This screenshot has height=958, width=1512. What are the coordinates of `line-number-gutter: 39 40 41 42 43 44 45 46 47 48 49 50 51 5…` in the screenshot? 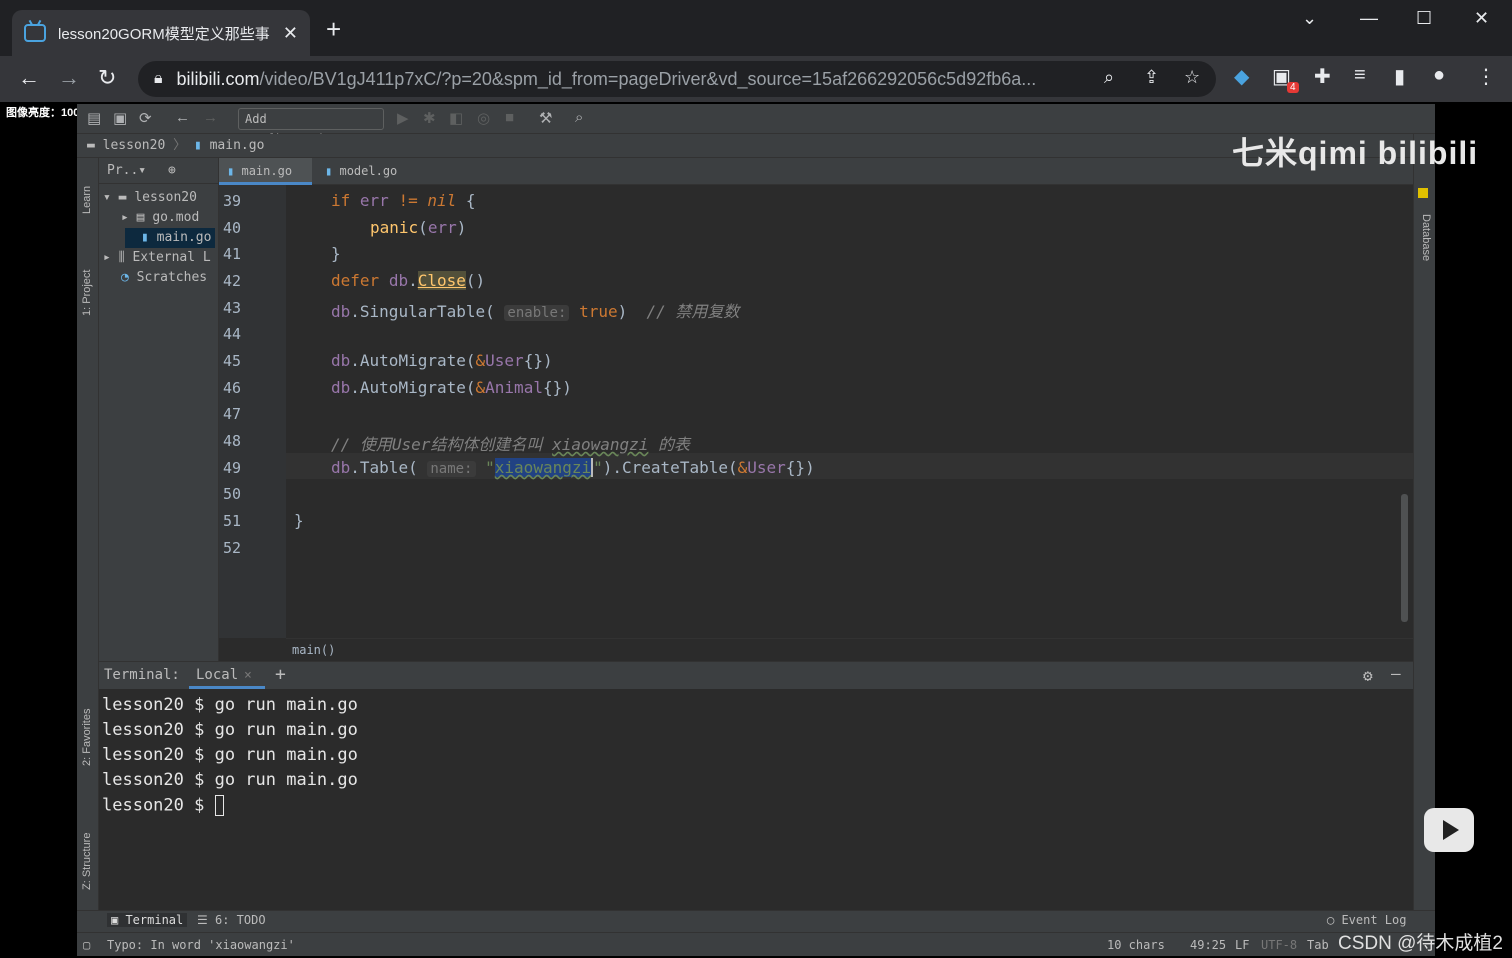 It's located at (252, 411).